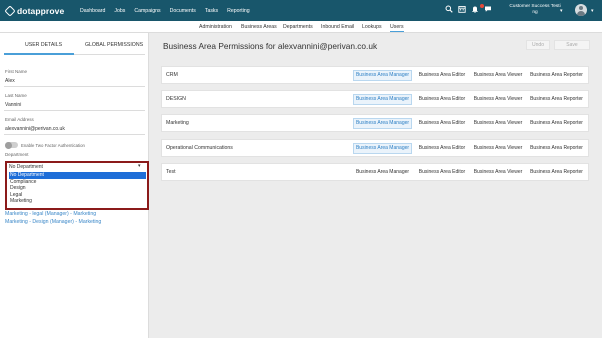 The image size is (602, 338). Describe the element at coordinates (77, 201) in the screenshot. I see `option-marketing: Marketing` at that location.